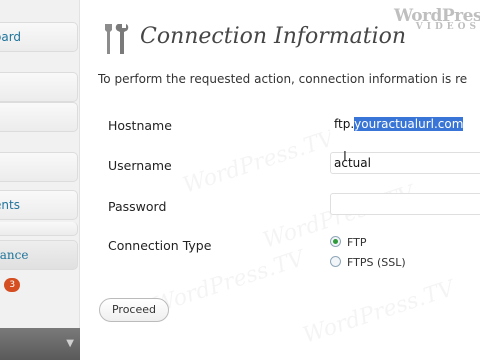  What do you see at coordinates (345, 157) in the screenshot?
I see `text-cursor-icon: I` at bounding box center [345, 157].